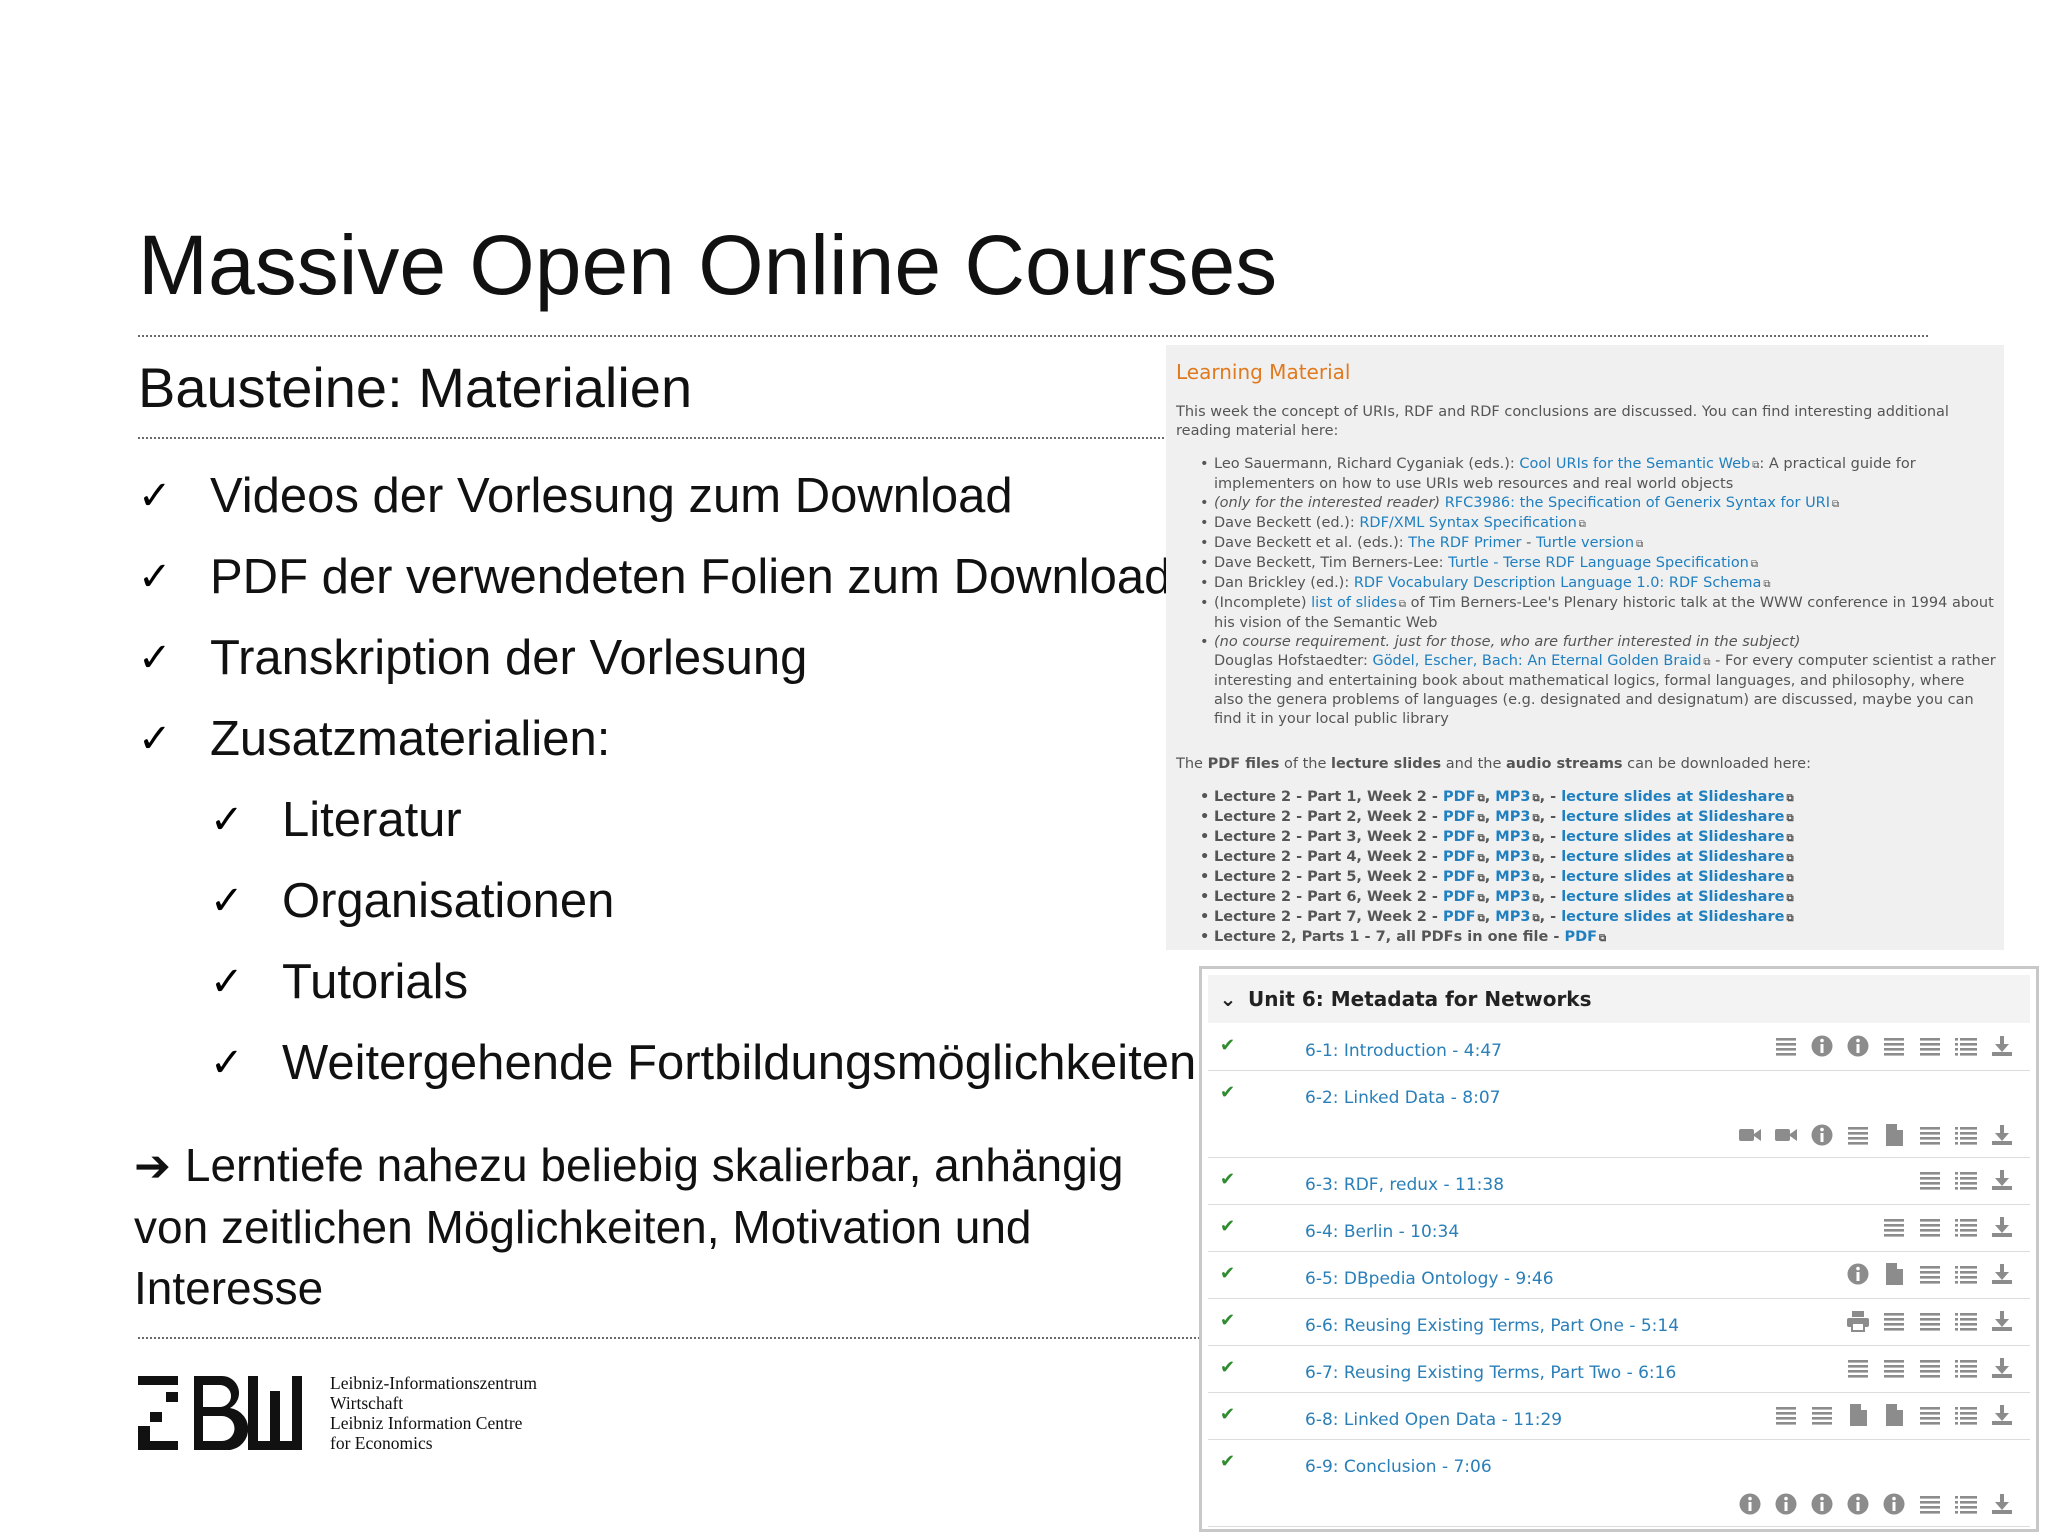 This screenshot has height=1536, width=2048. Describe the element at coordinates (1585, 543) in the screenshot. I see `ref-link: Turtle version` at that location.